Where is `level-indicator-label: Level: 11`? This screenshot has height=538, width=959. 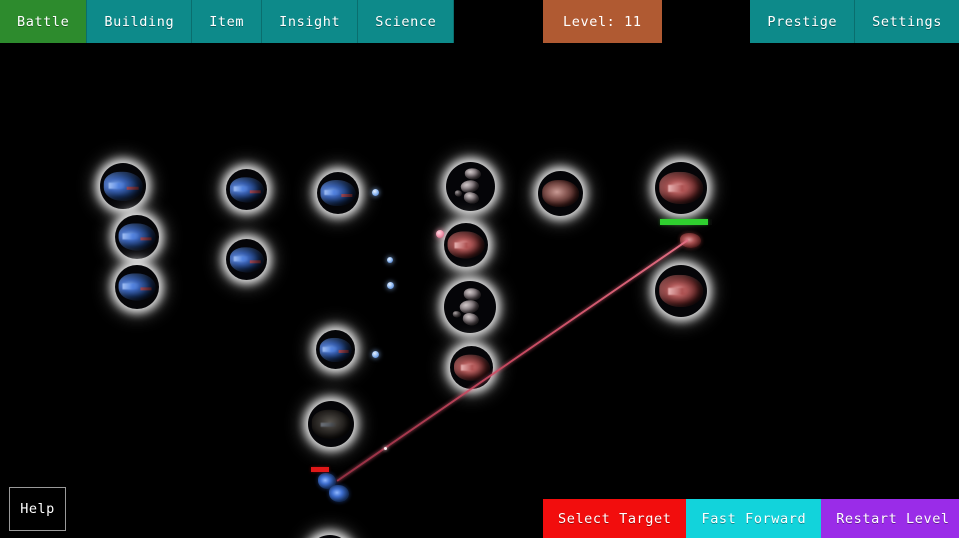 level-indicator-label: Level: 11 is located at coordinates (602, 21).